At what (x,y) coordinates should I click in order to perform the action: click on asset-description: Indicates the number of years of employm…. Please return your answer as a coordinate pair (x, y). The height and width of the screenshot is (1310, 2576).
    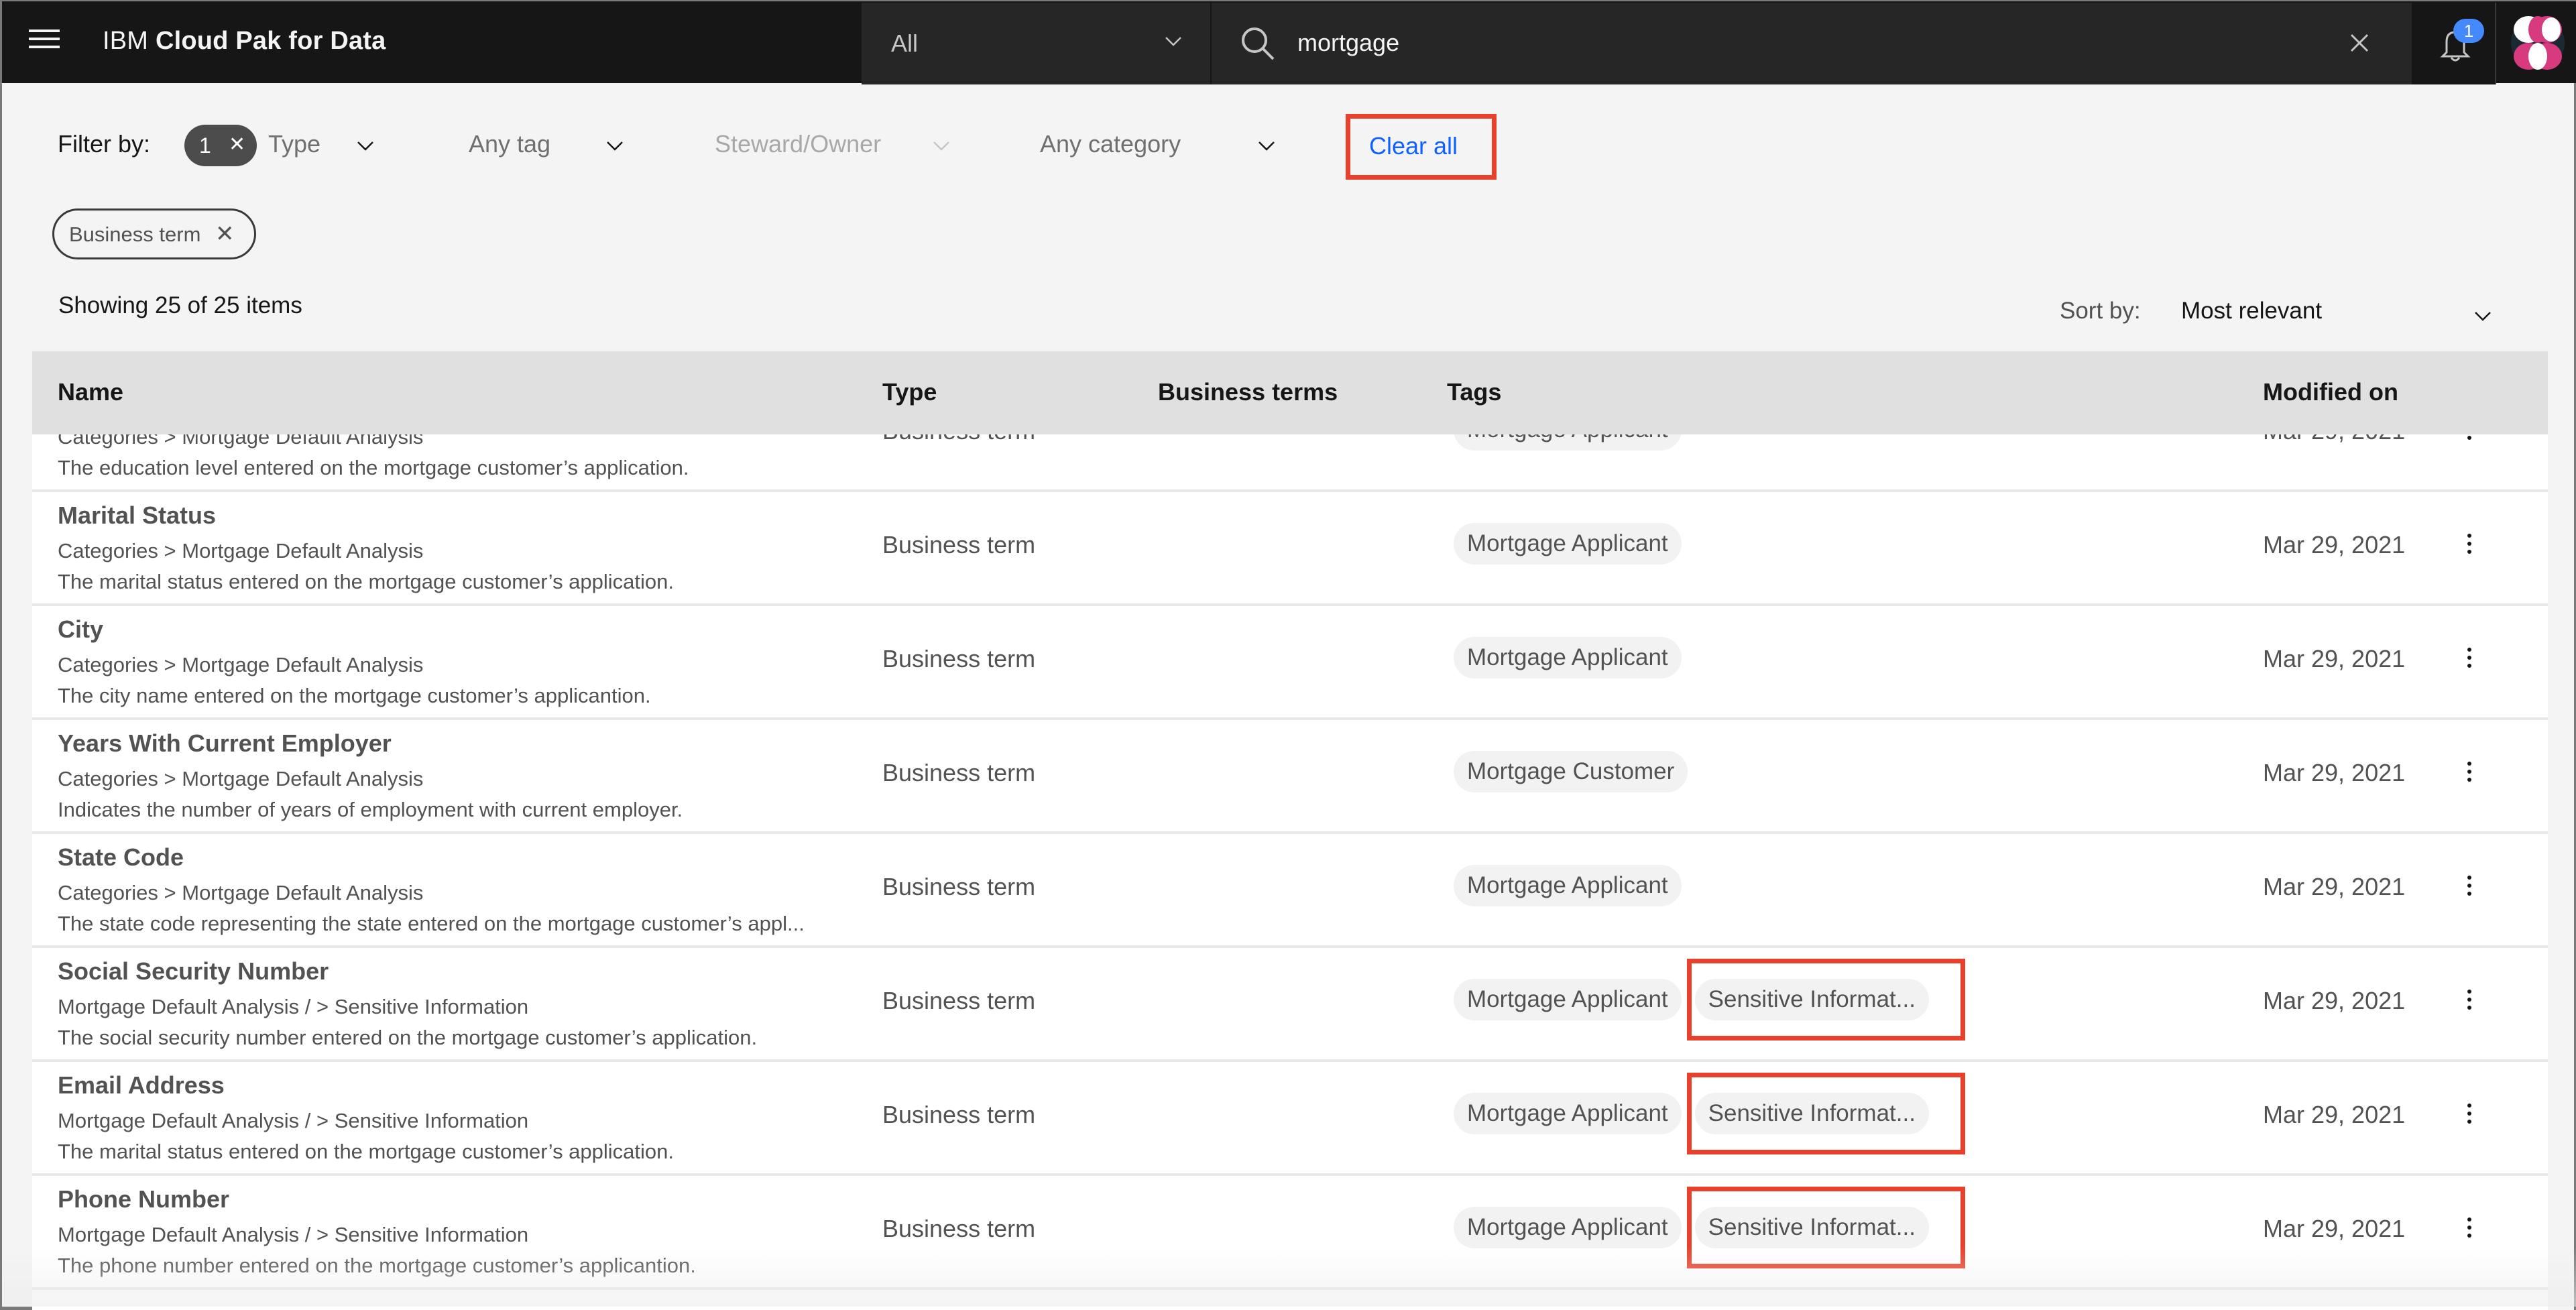
    Looking at the image, I should click on (370, 809).